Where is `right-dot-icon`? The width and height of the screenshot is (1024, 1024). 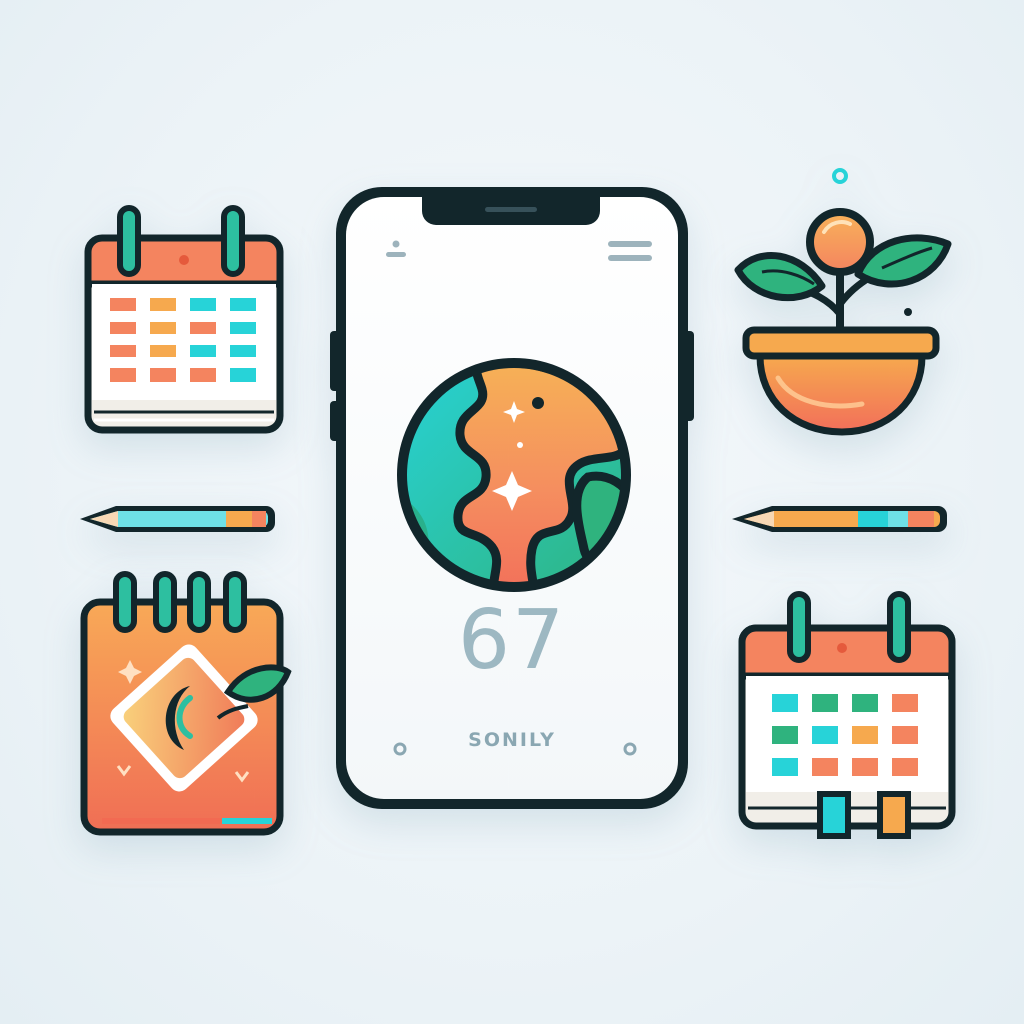
right-dot-icon is located at coordinates (630, 749).